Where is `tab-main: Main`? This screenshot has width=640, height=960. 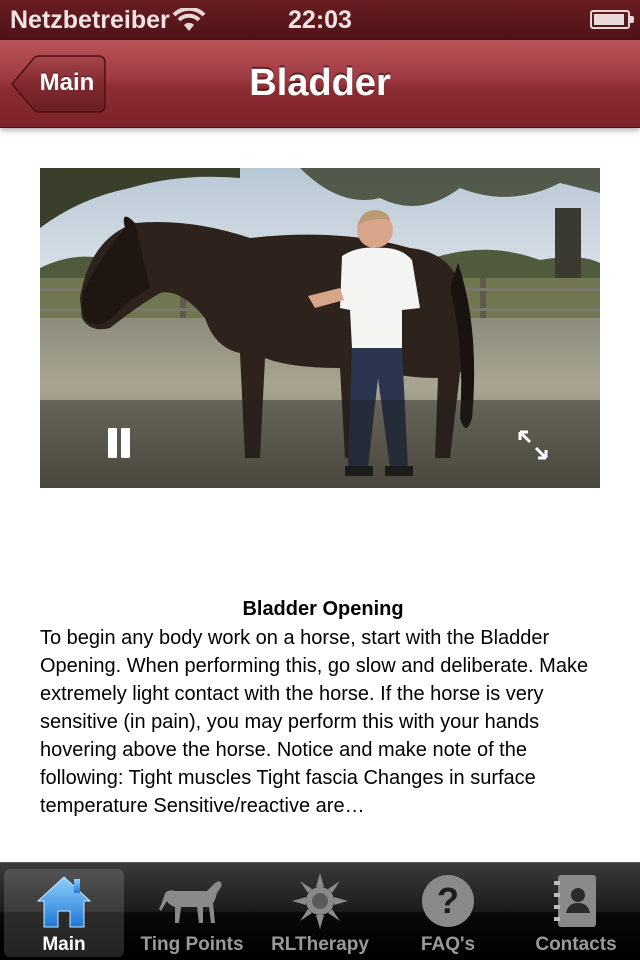
tab-main: Main is located at coordinates (64, 913).